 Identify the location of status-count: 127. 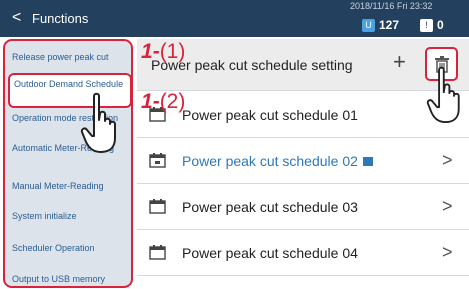
(389, 25).